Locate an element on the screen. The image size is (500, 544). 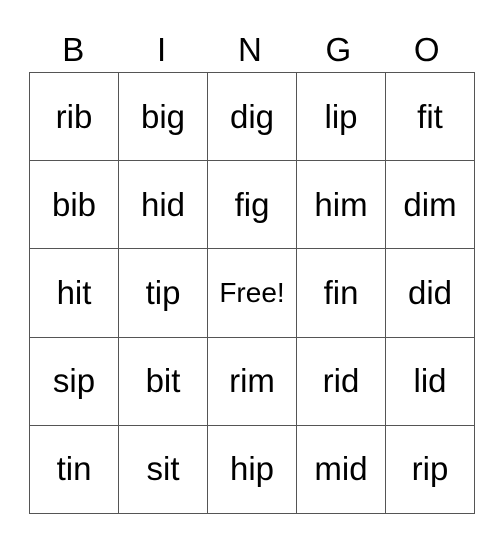
bingo-cell: tip is located at coordinates (163, 293).